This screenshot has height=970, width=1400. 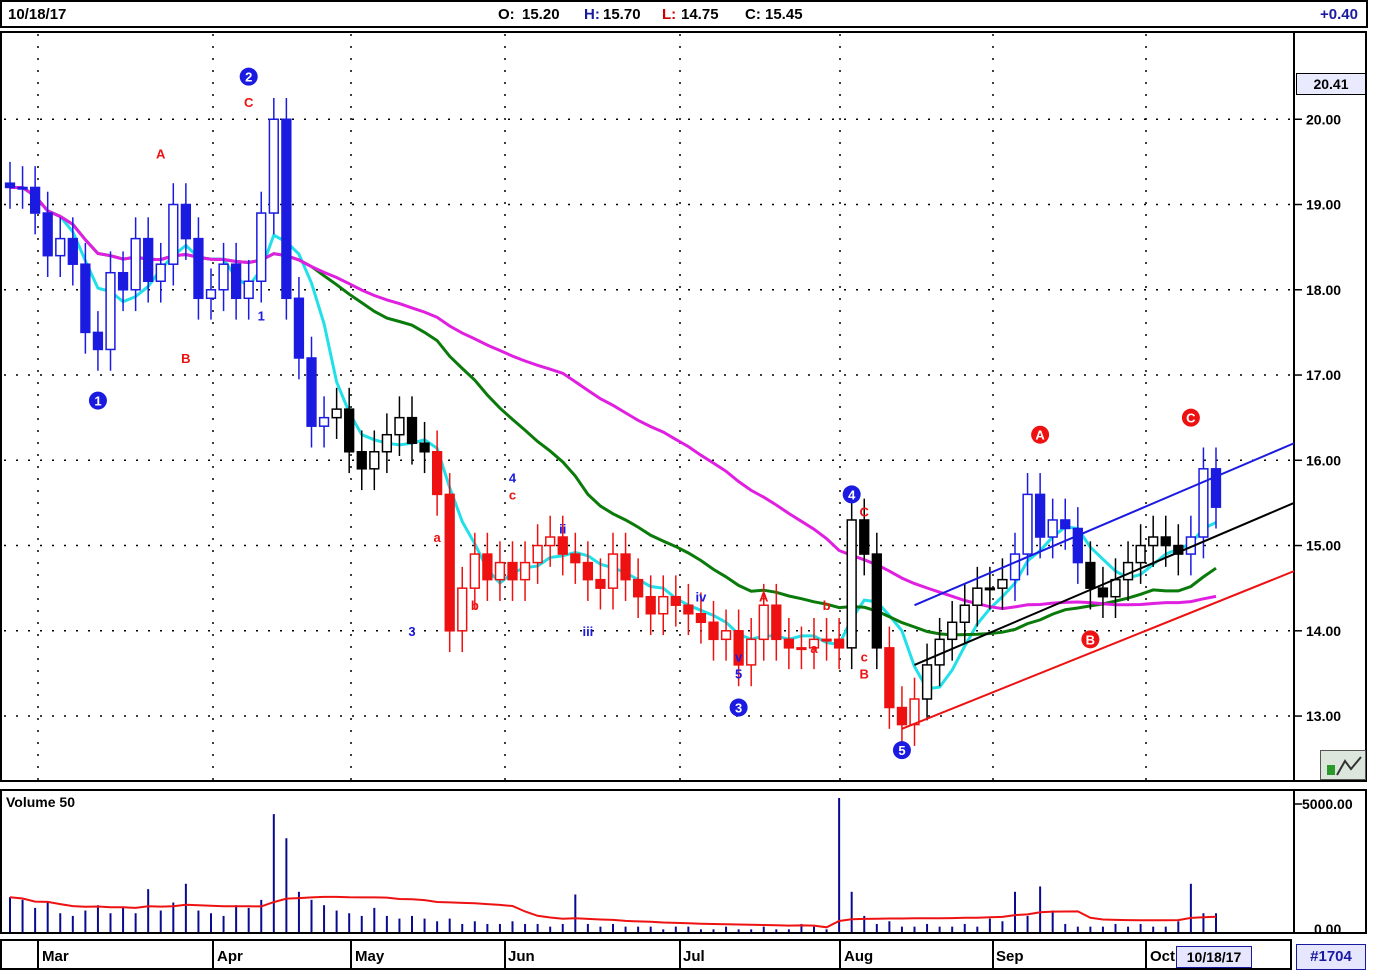 What do you see at coordinates (852, 494) in the screenshot?
I see `wave-label-3: 4` at bounding box center [852, 494].